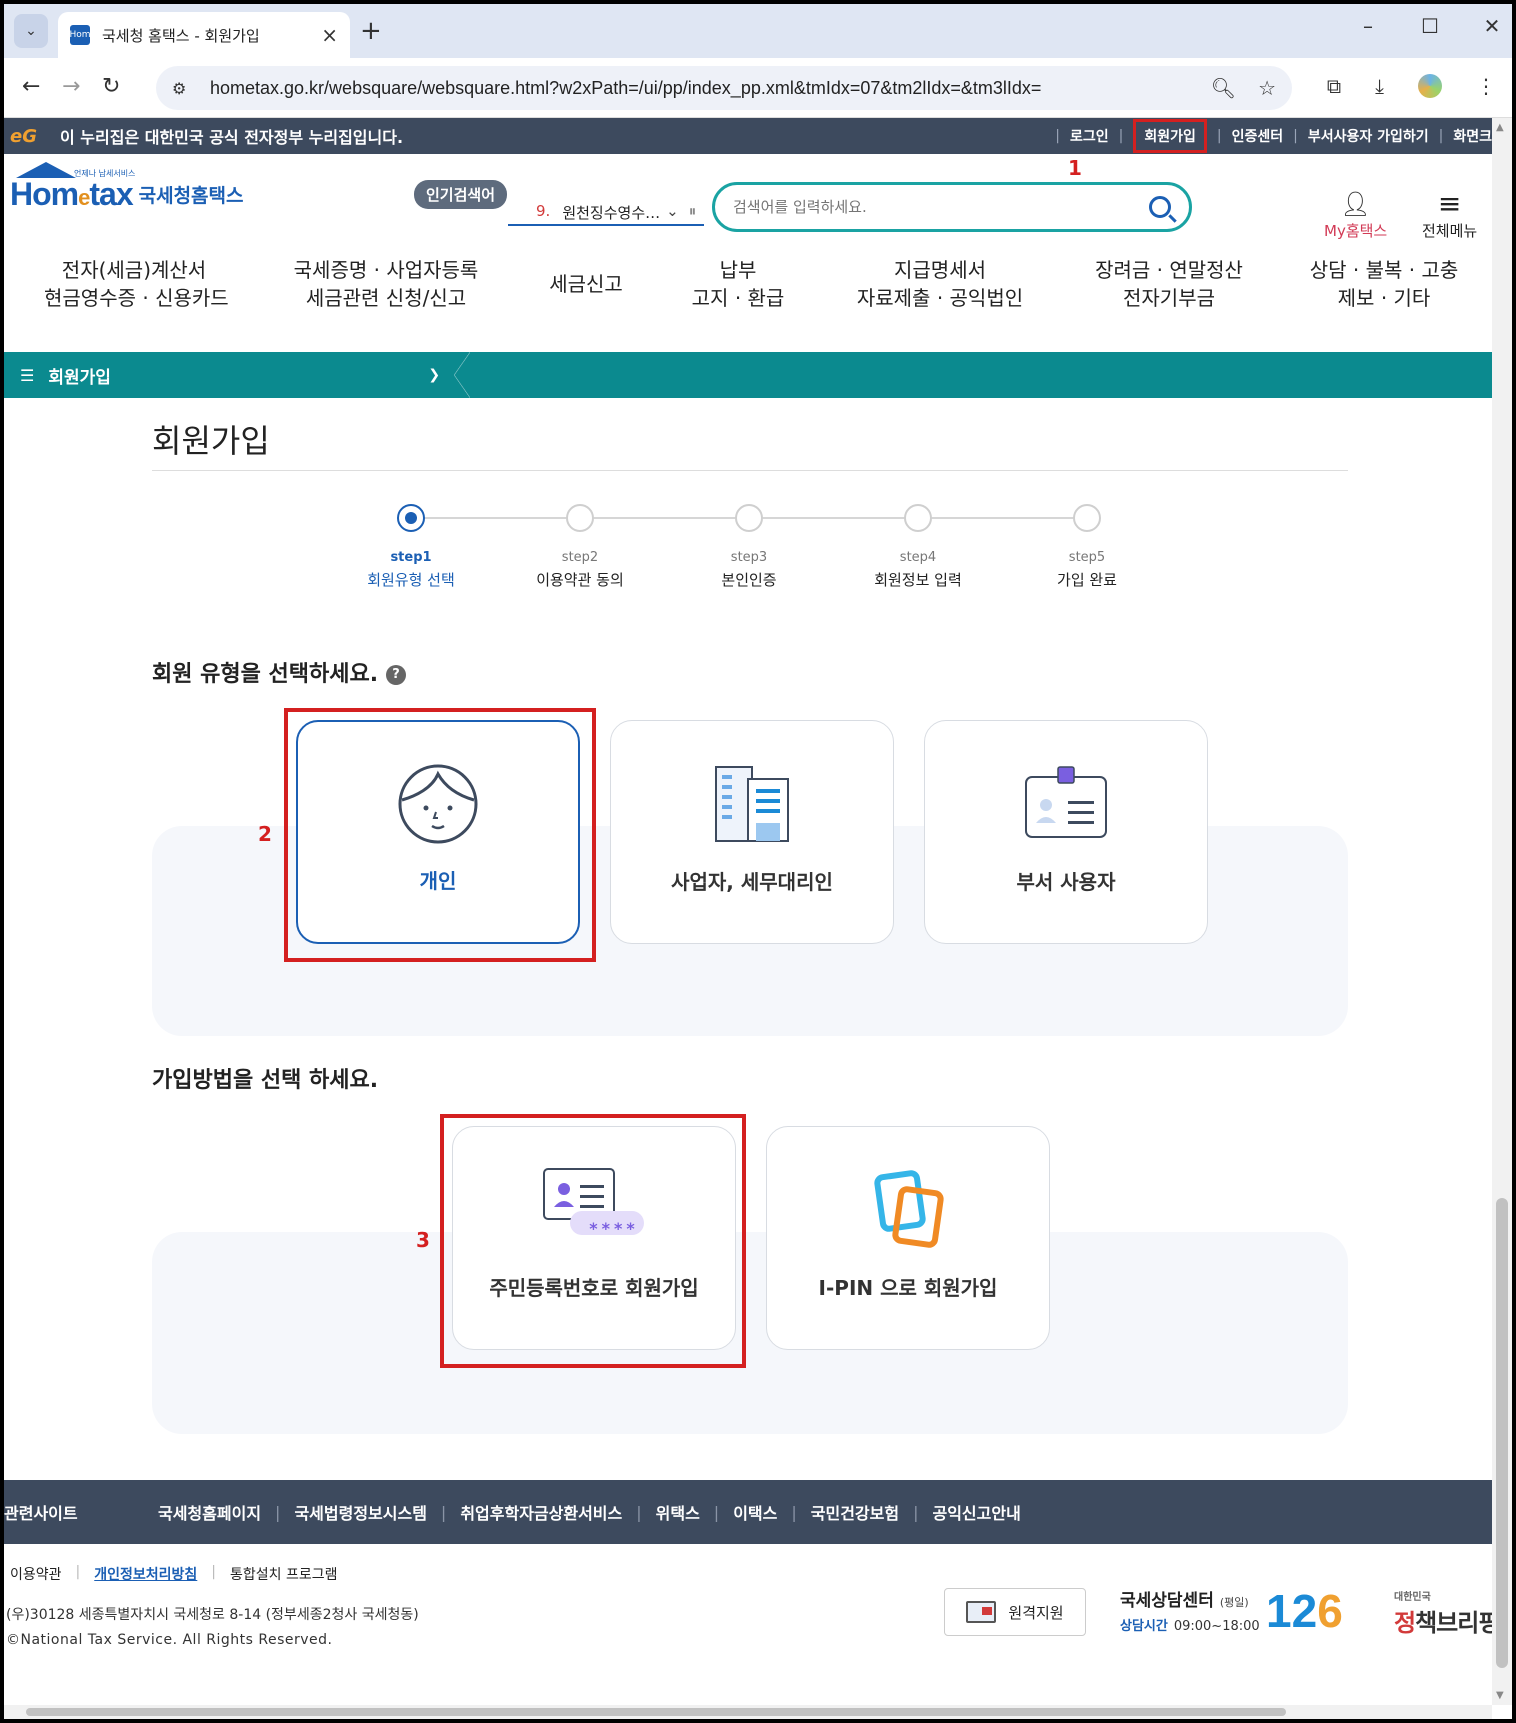 The image size is (1516, 1723). What do you see at coordinates (371, 31) in the screenshot?
I see `new-tab-button: +` at bounding box center [371, 31].